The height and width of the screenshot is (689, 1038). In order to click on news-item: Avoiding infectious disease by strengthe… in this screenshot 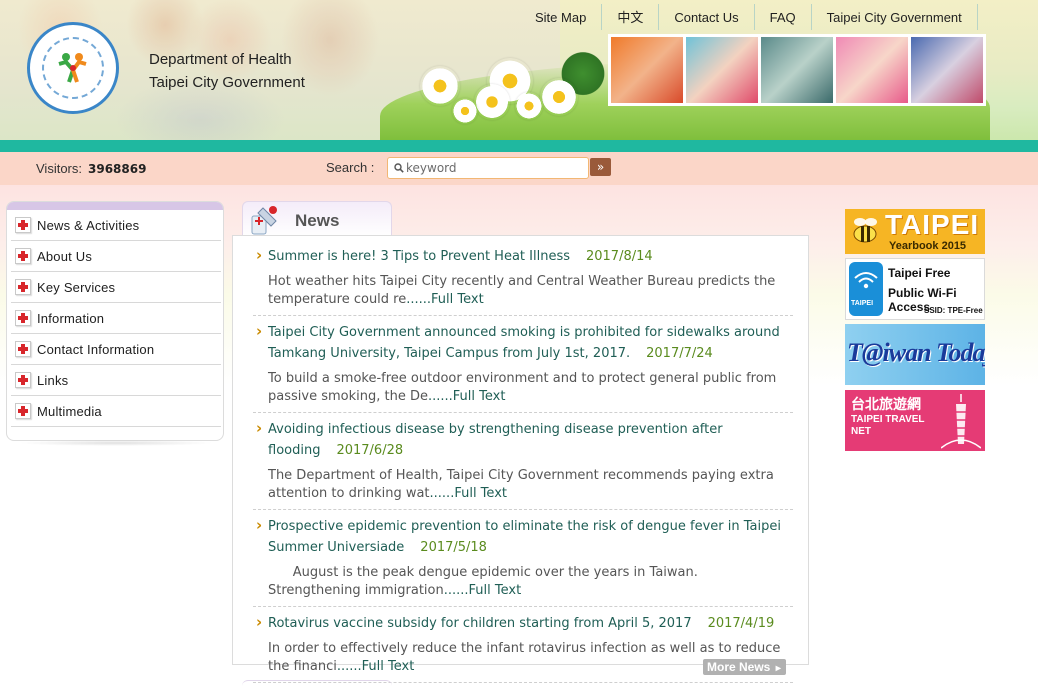, I will do `click(523, 464)`.